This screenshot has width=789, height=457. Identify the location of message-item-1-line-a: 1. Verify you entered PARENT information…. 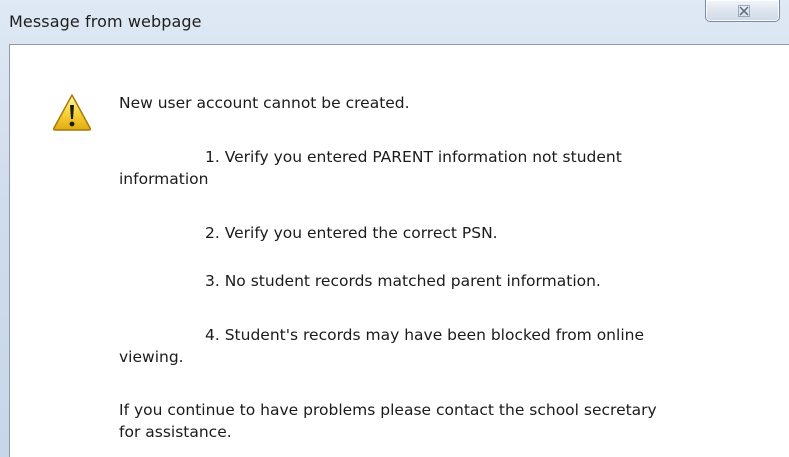
(413, 157).